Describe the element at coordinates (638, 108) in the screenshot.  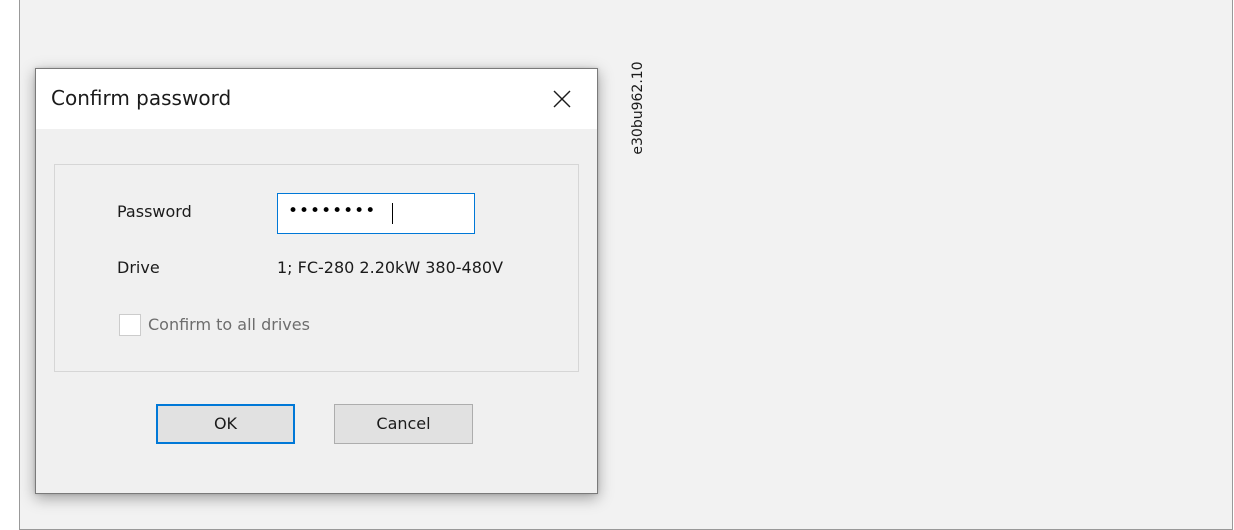
I see `figure-id-label: e30bu962.10` at that location.